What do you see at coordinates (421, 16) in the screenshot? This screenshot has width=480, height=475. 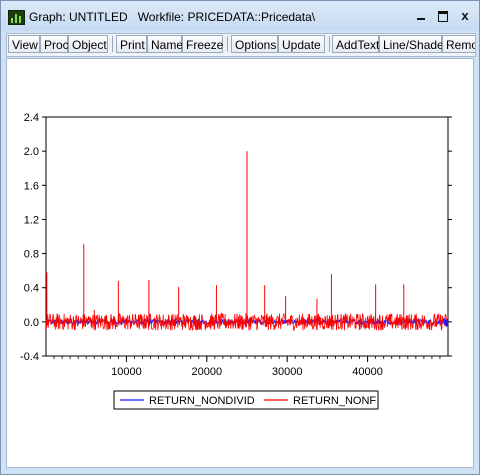 I see `minimize-button` at bounding box center [421, 16].